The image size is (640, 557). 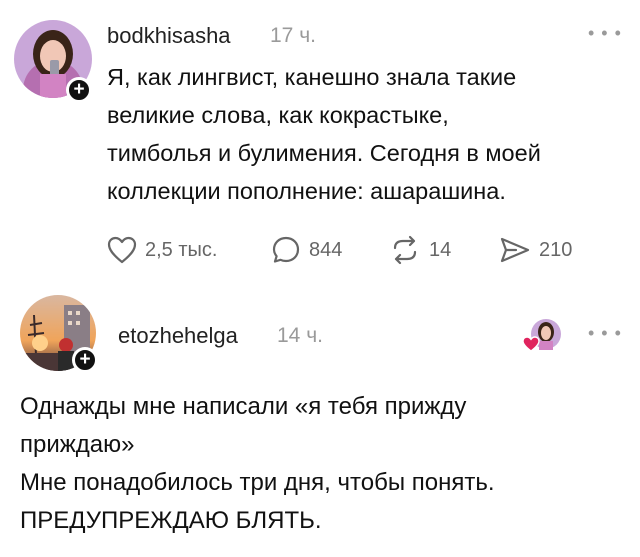 What do you see at coordinates (300, 335) in the screenshot?
I see `post-time: 14 ч.` at bounding box center [300, 335].